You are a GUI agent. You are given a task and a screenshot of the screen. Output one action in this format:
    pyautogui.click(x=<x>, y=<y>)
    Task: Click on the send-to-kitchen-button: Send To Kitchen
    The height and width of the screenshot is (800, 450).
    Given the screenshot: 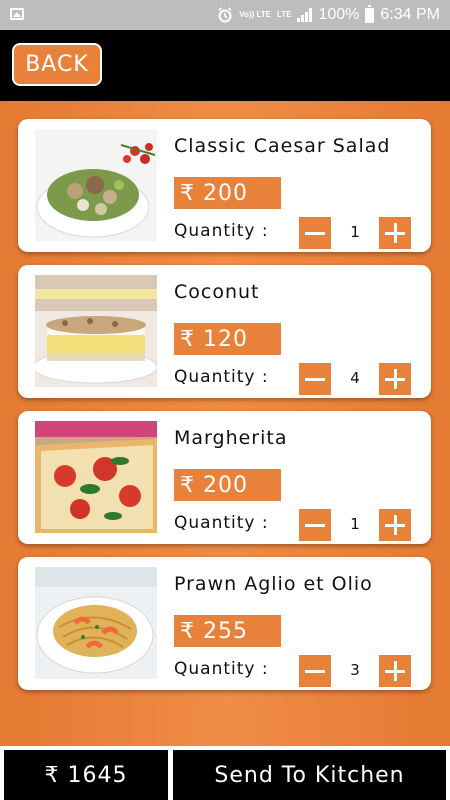 What is the action you would take?
    pyautogui.click(x=309, y=775)
    